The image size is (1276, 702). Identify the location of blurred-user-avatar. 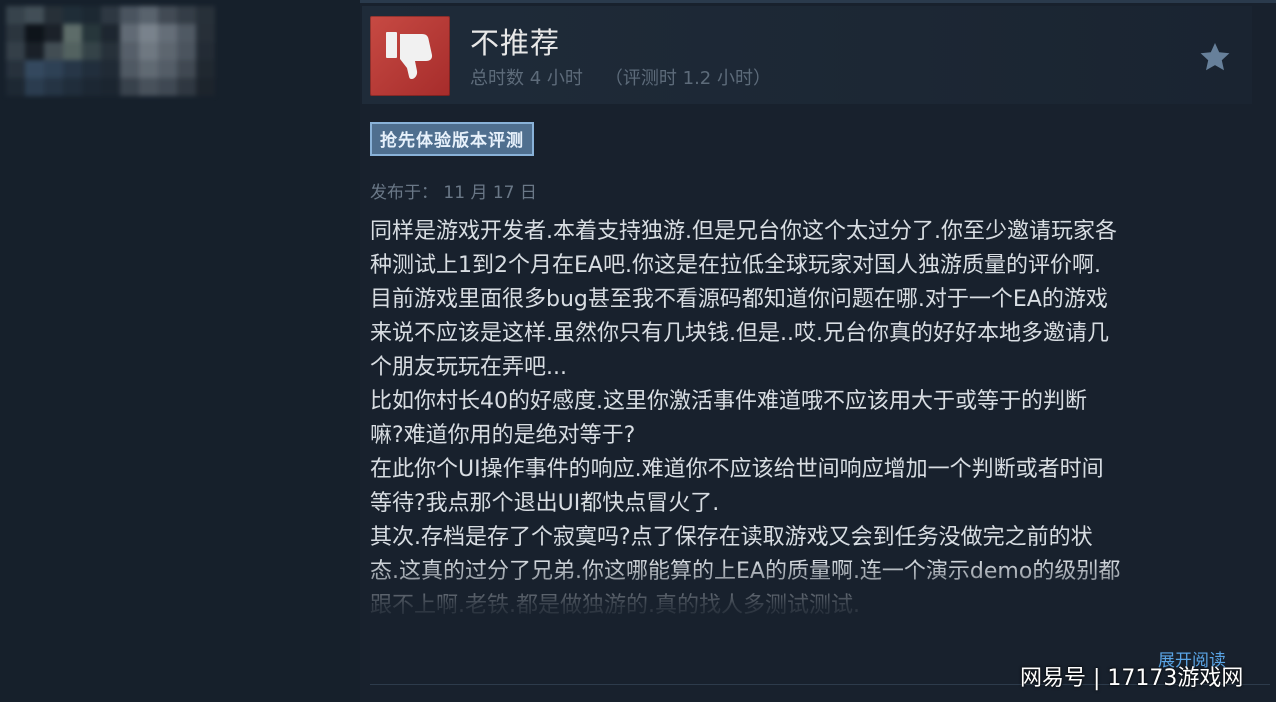
(111, 52).